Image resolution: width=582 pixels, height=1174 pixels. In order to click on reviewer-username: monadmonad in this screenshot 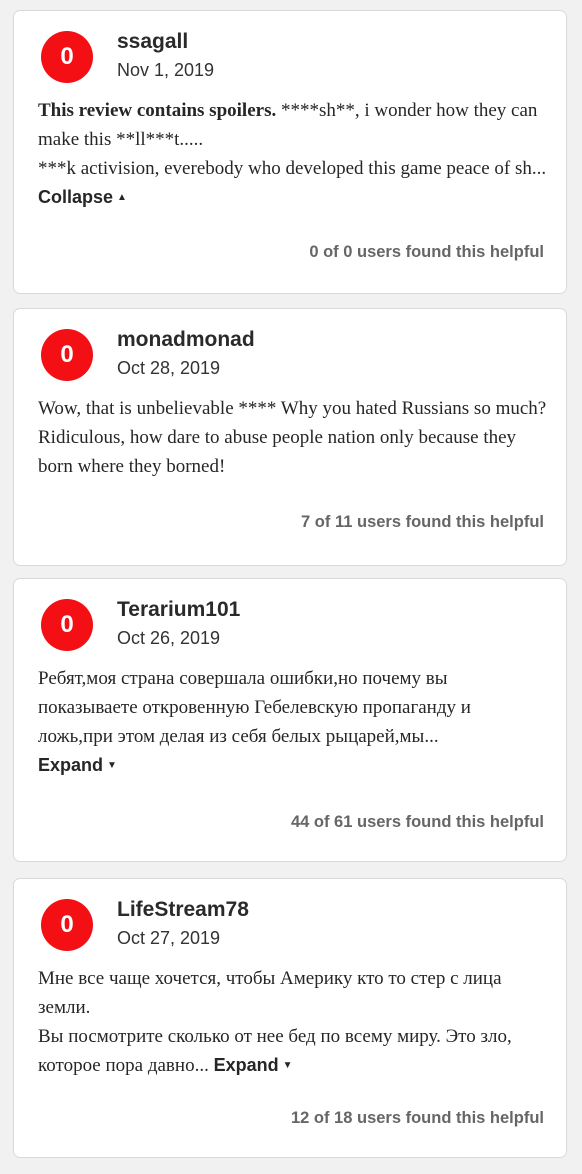, I will do `click(186, 340)`.